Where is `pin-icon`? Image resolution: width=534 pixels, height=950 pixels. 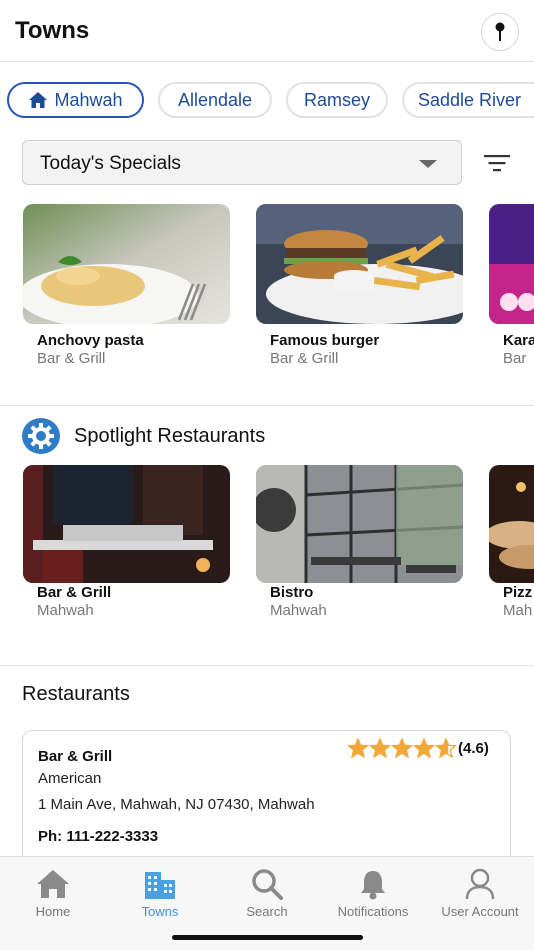 pin-icon is located at coordinates (500, 31).